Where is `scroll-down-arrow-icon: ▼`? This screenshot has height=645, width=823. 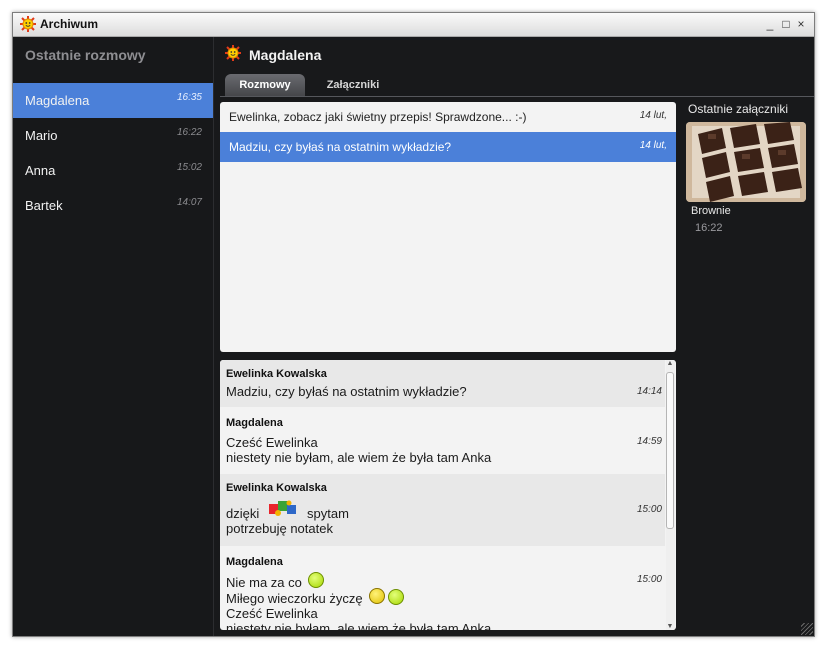 scroll-down-arrow-icon: ▼ is located at coordinates (670, 626).